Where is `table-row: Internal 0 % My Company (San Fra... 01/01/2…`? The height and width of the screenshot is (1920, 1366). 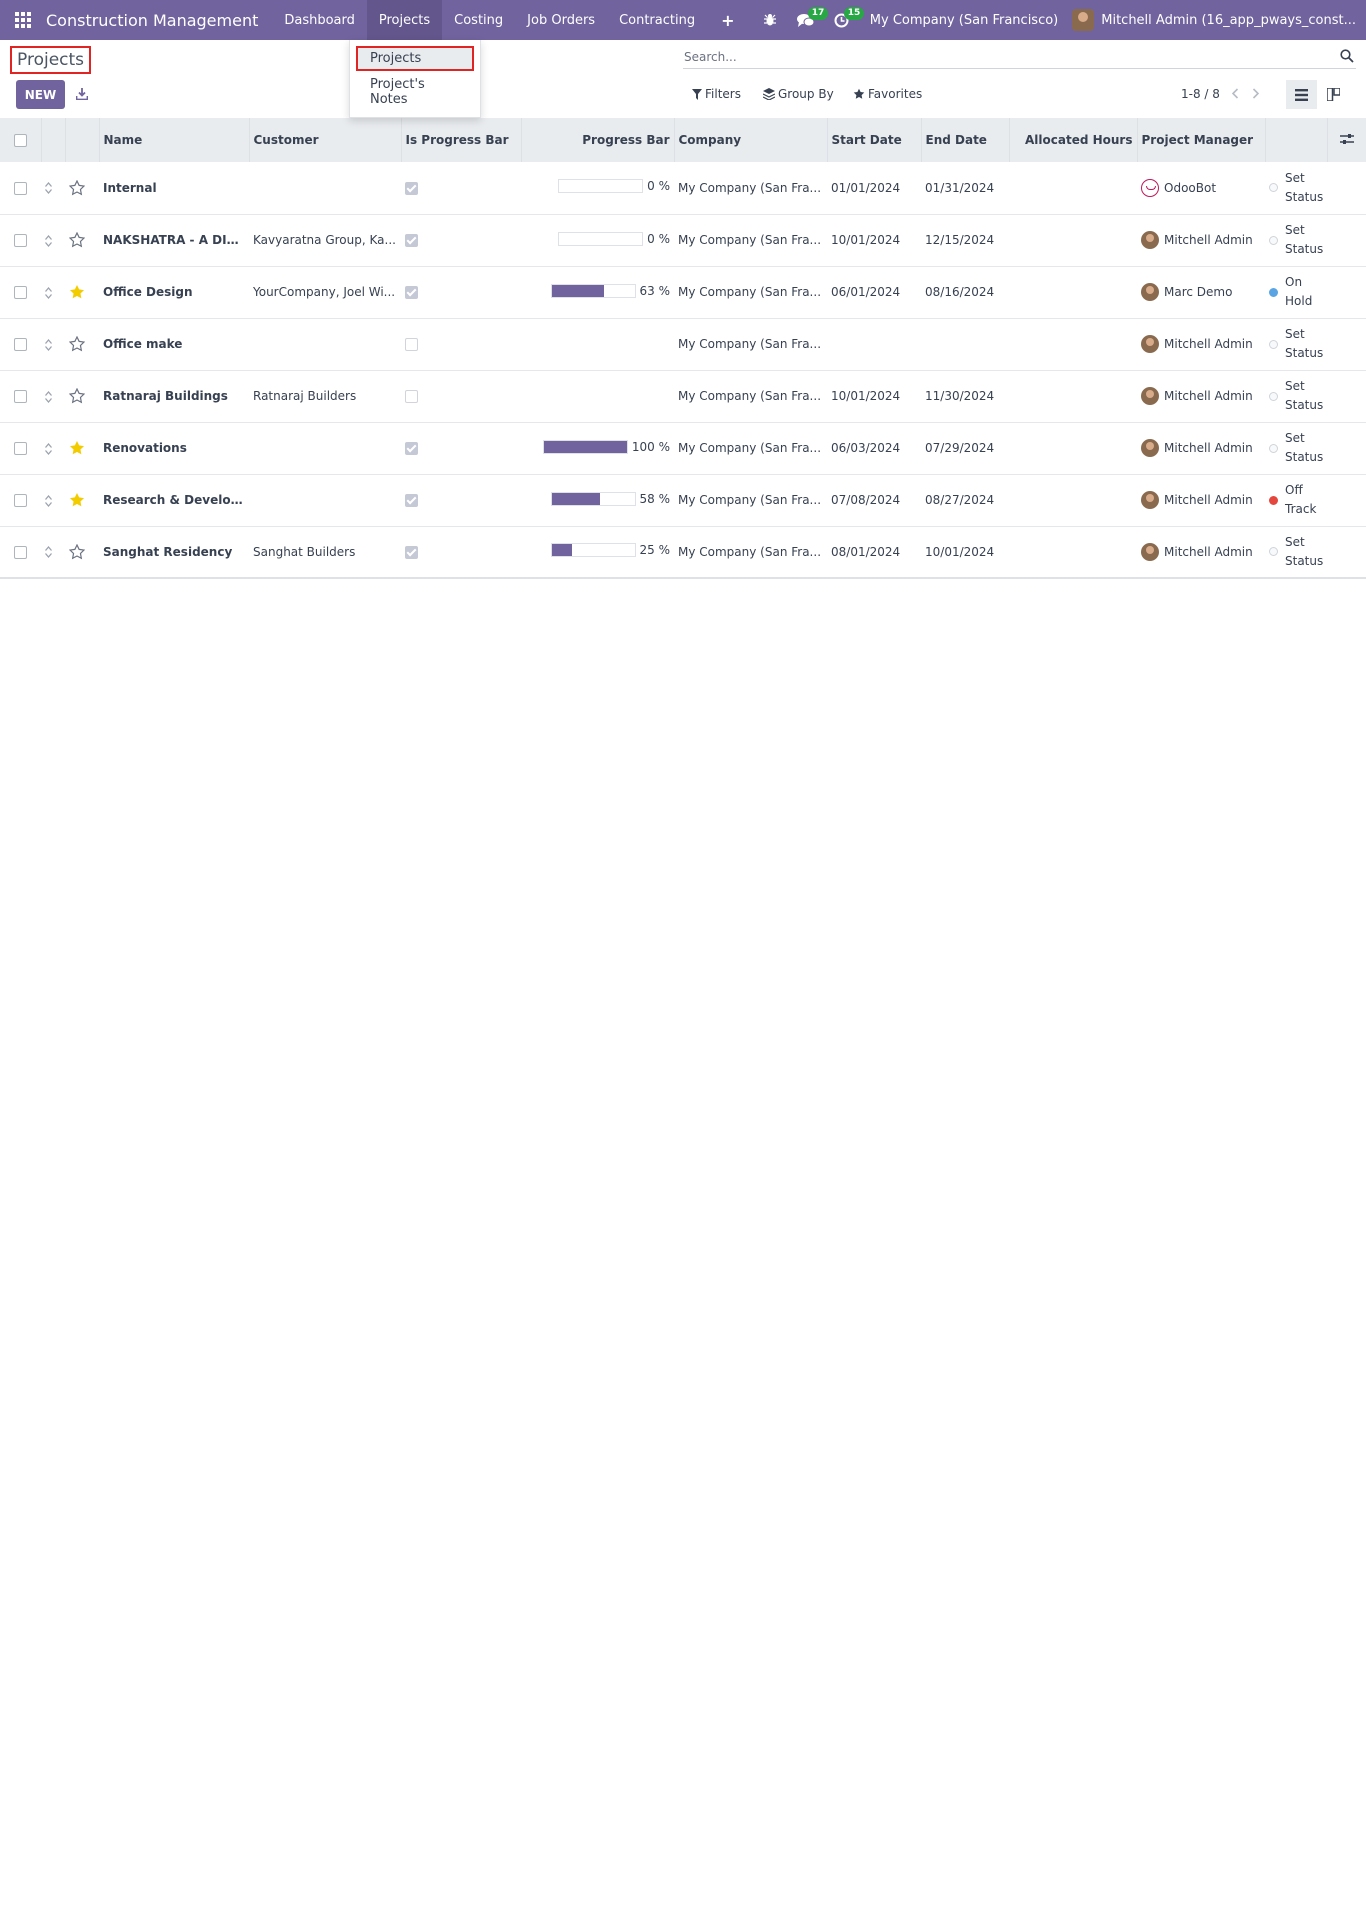 table-row: Internal 0 % My Company (San Fra... 01/01/2… is located at coordinates (683, 188).